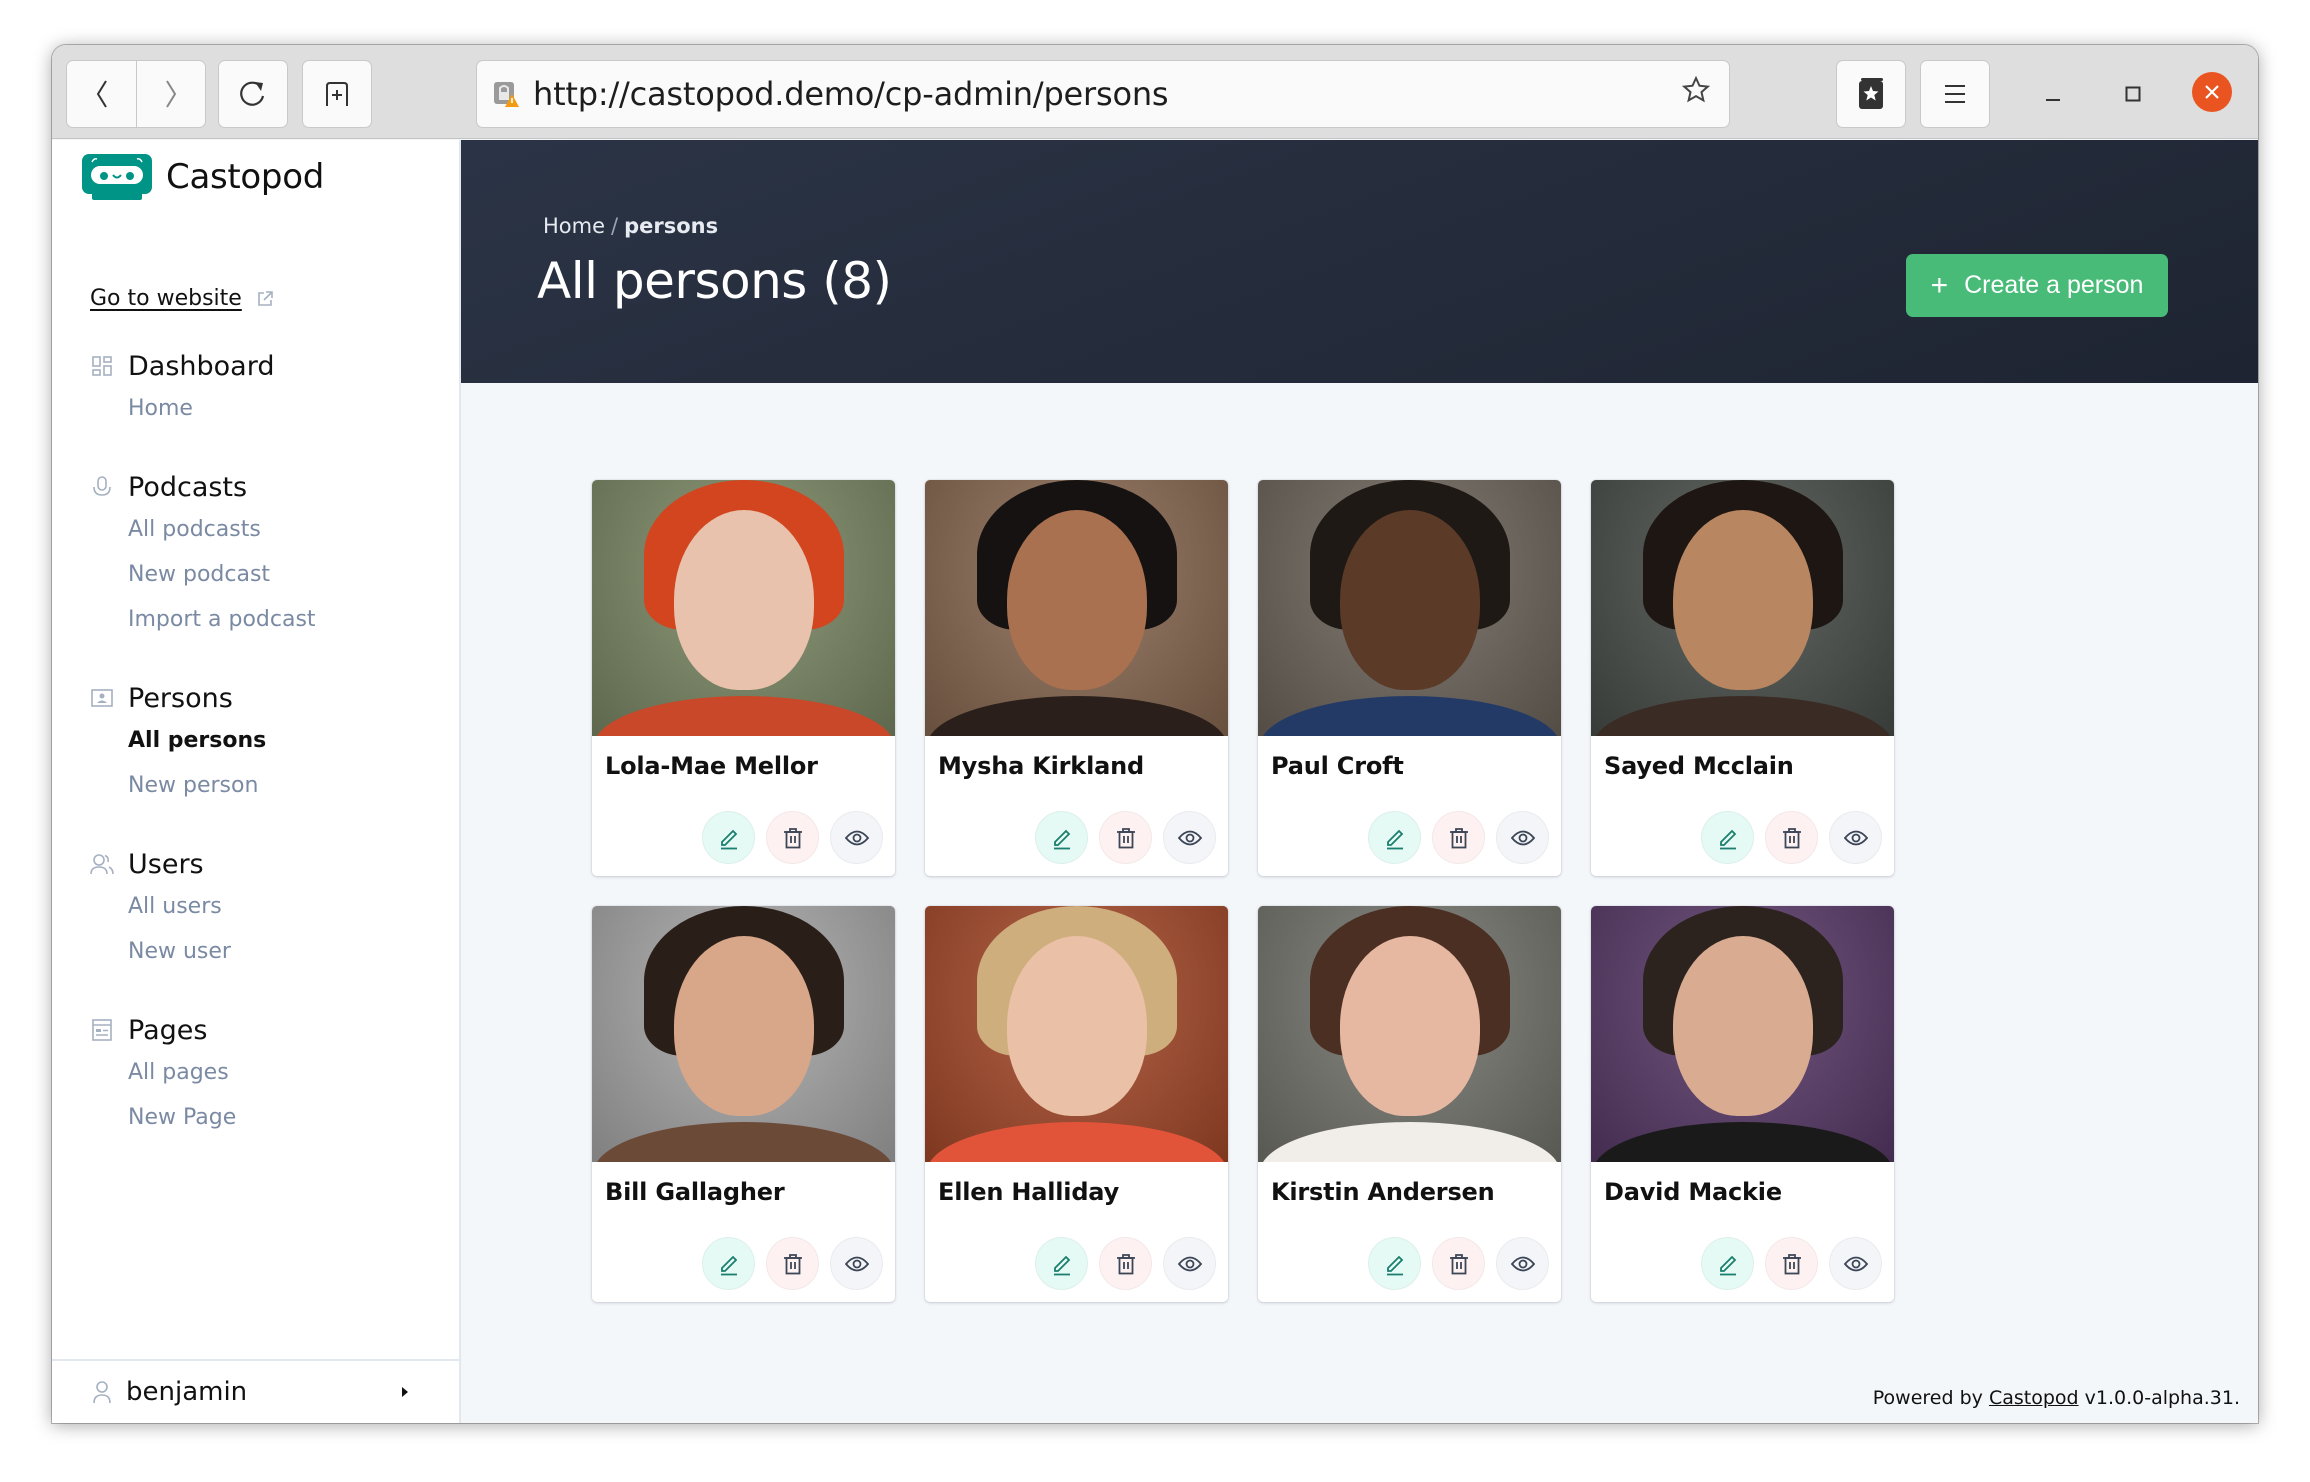 The image size is (2310, 1482). Describe the element at coordinates (289, 740) in the screenshot. I see `sidebar-item-all-persons: All persons` at that location.